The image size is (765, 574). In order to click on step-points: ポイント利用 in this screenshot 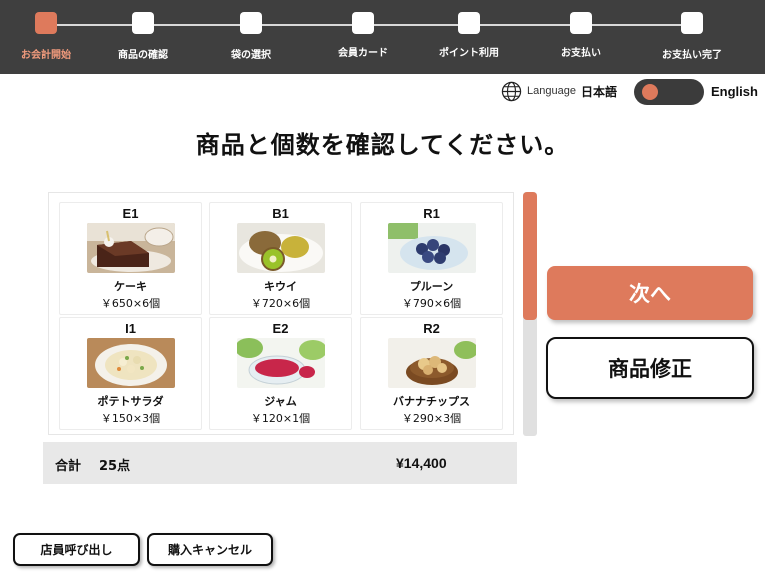, I will do `click(469, 35)`.